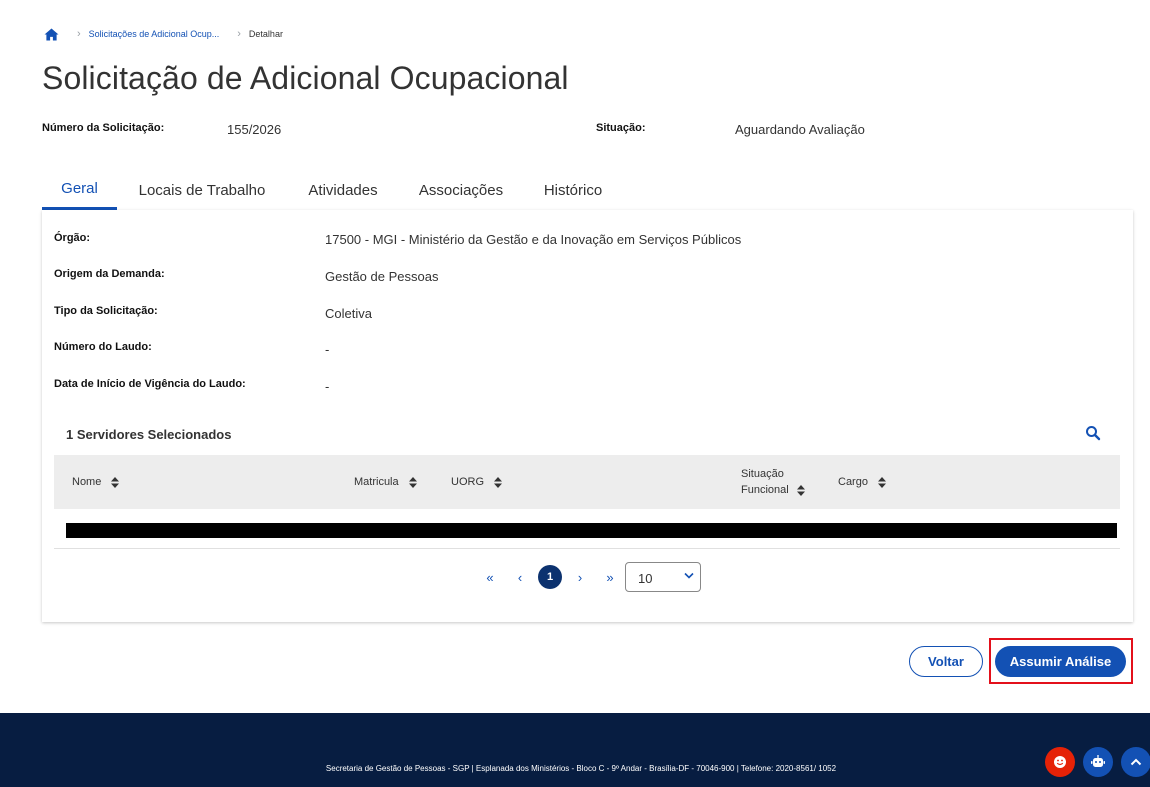 Image resolution: width=1150 pixels, height=787 pixels. What do you see at coordinates (382, 276) in the screenshot?
I see `origem-demanda-value: Gestão de Pessoas` at bounding box center [382, 276].